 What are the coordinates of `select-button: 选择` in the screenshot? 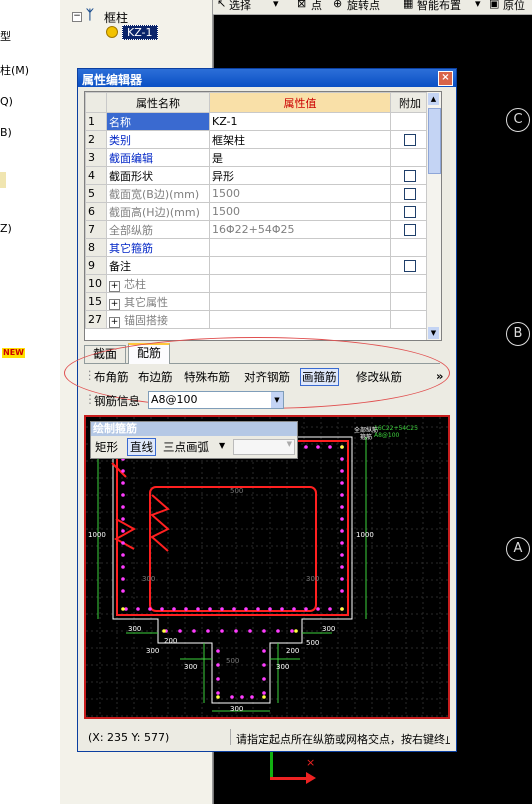 It's located at (240, 6).